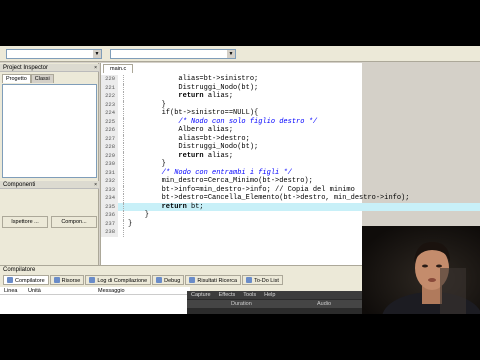  What do you see at coordinates (181, 130) in the screenshot?
I see `line-text: Albero alias;` at bounding box center [181, 130].